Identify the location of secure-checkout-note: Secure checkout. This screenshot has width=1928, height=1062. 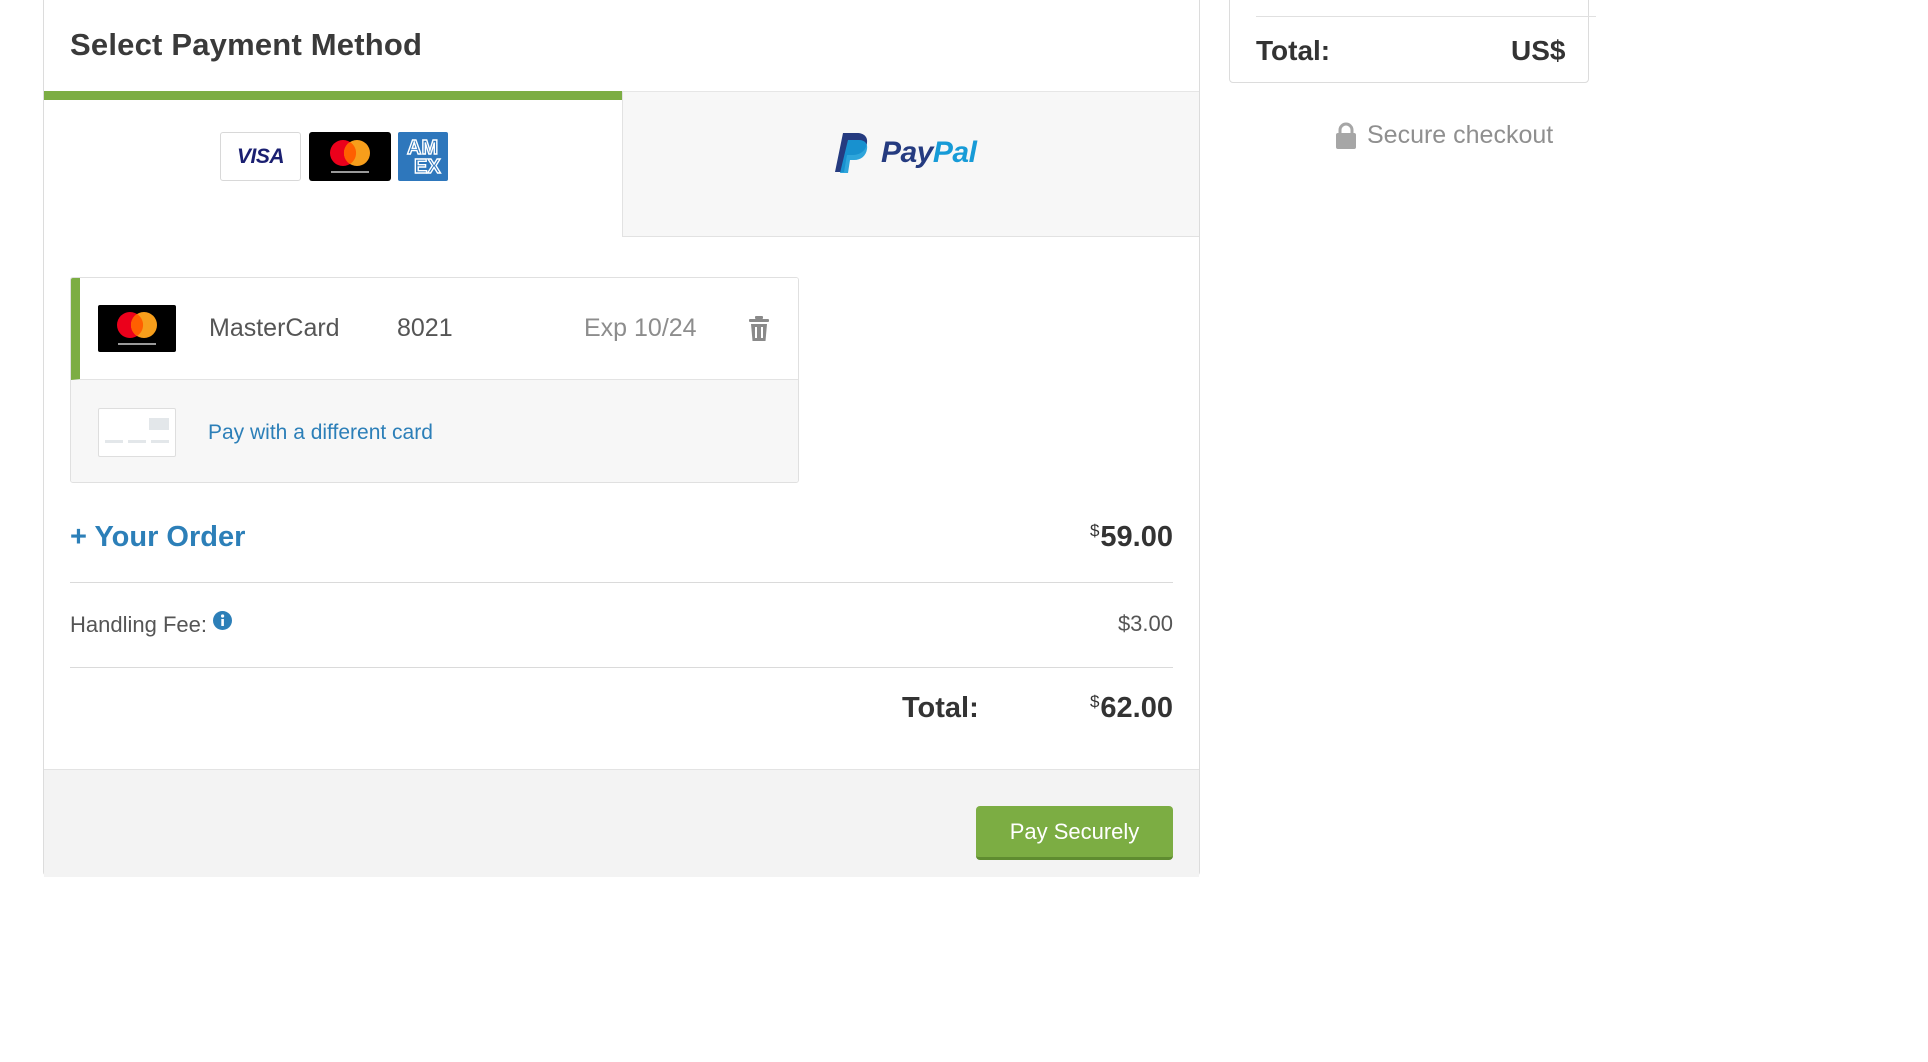
(1444, 135).